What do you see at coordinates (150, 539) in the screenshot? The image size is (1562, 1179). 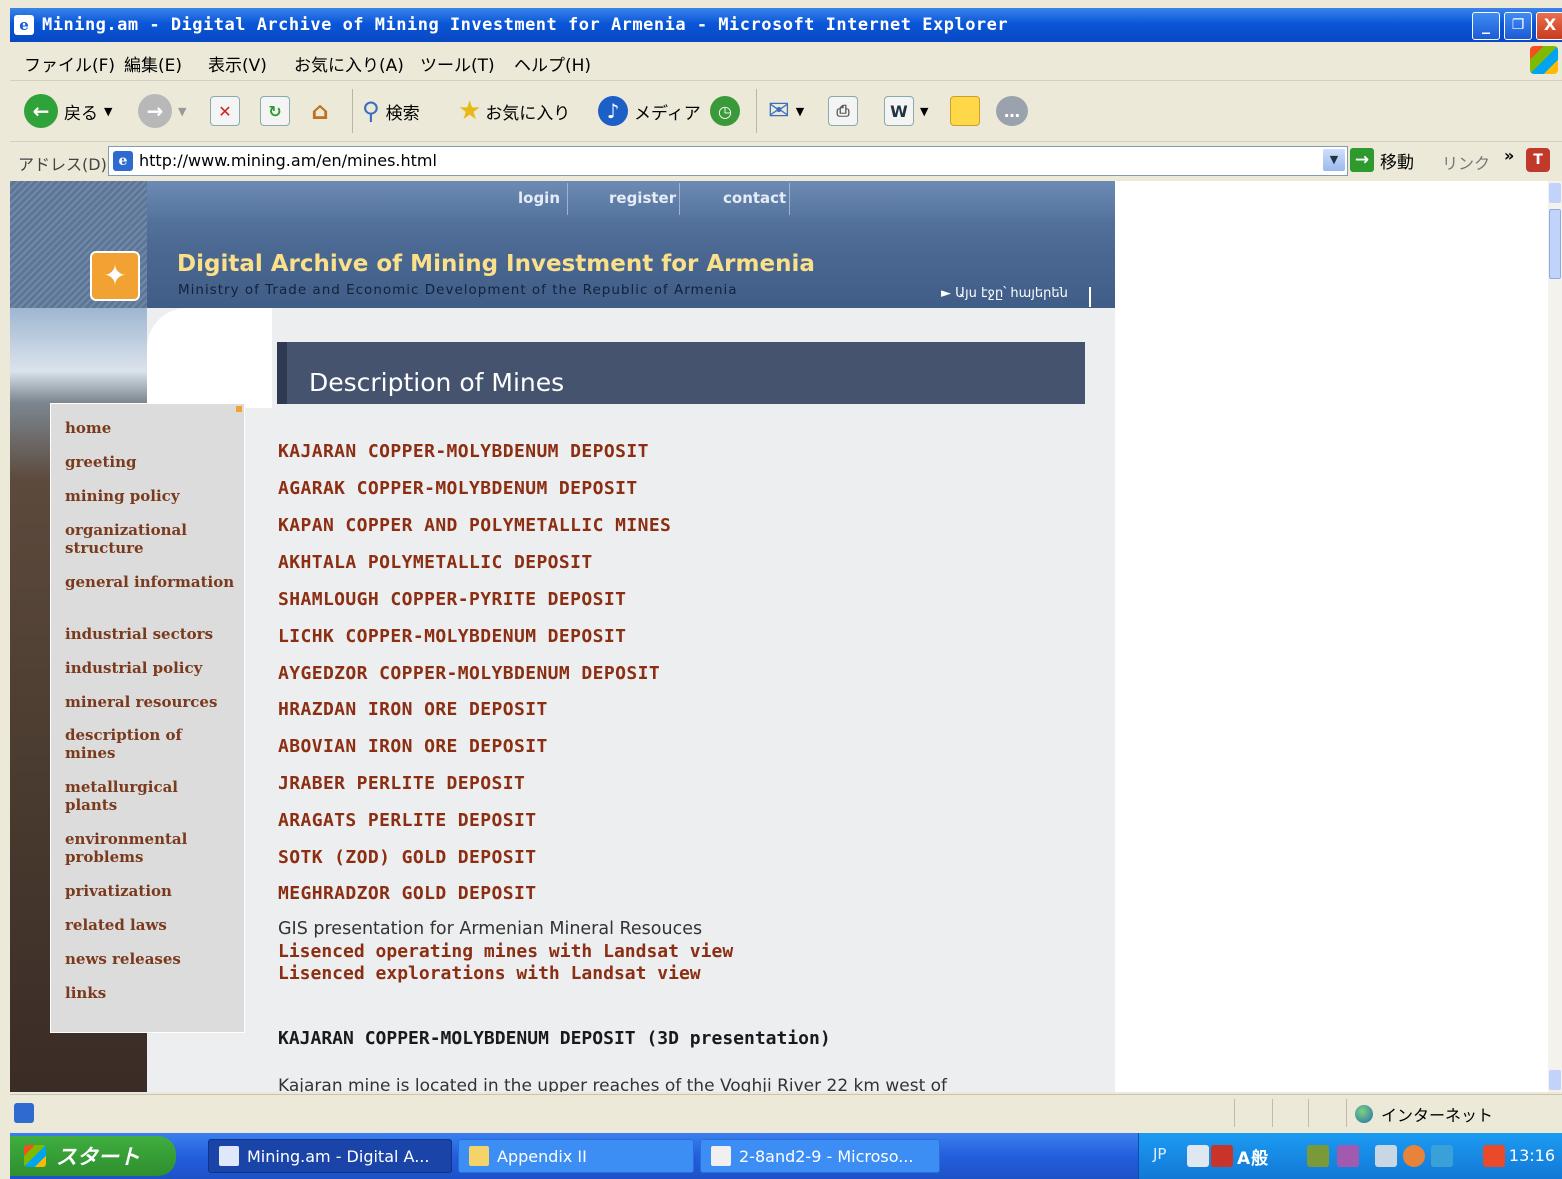 I see `nav-organizational-structure: organizational structure` at bounding box center [150, 539].